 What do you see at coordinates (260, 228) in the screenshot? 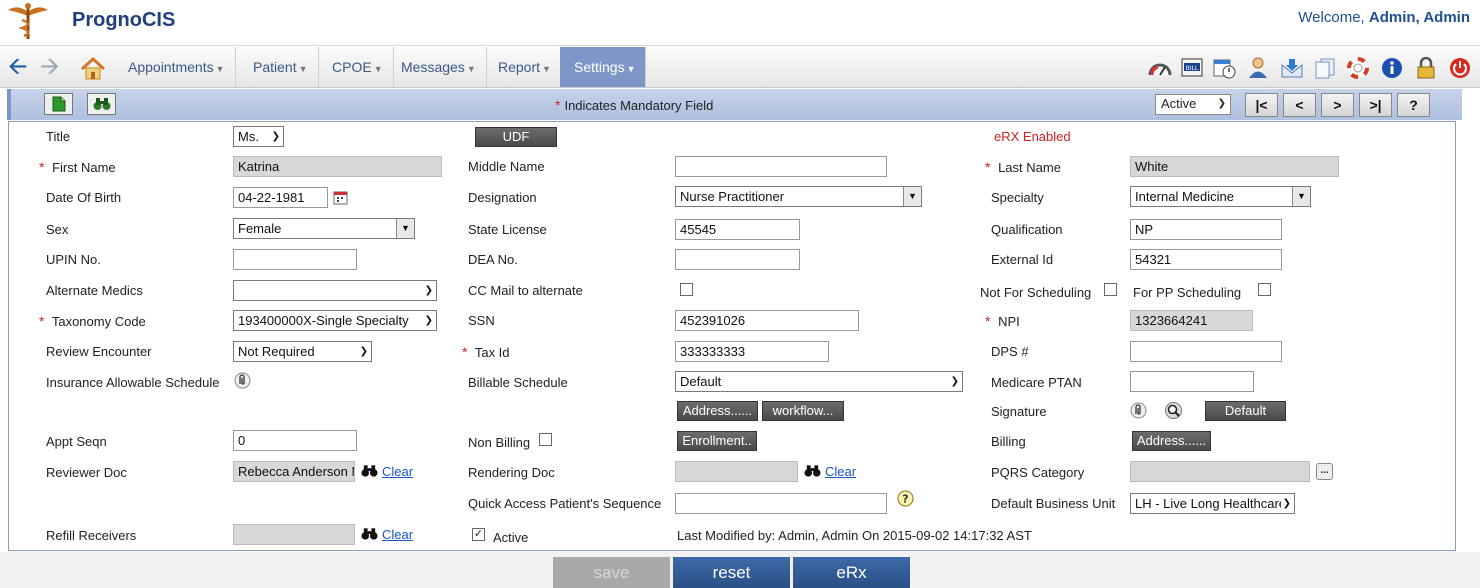
I see `sex-select-value: Female` at bounding box center [260, 228].